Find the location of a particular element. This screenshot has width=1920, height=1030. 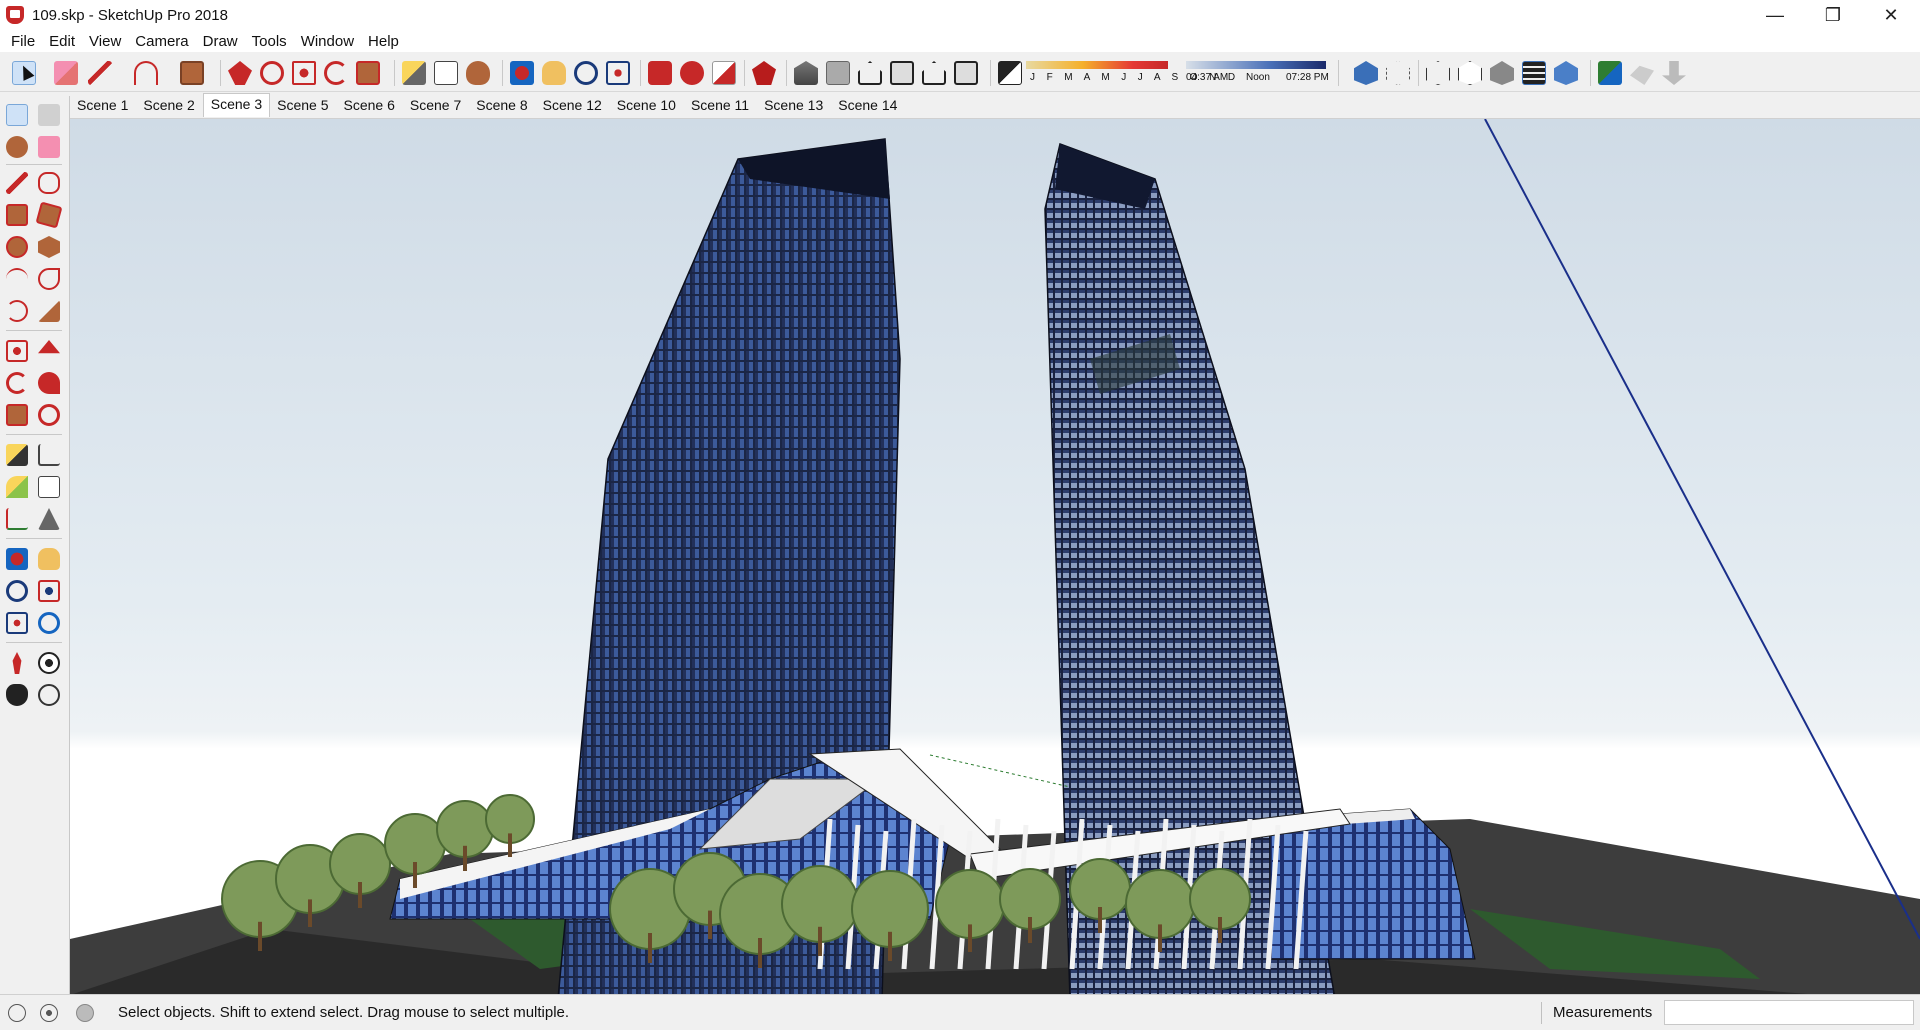

select-icon is located at coordinates (24, 73).